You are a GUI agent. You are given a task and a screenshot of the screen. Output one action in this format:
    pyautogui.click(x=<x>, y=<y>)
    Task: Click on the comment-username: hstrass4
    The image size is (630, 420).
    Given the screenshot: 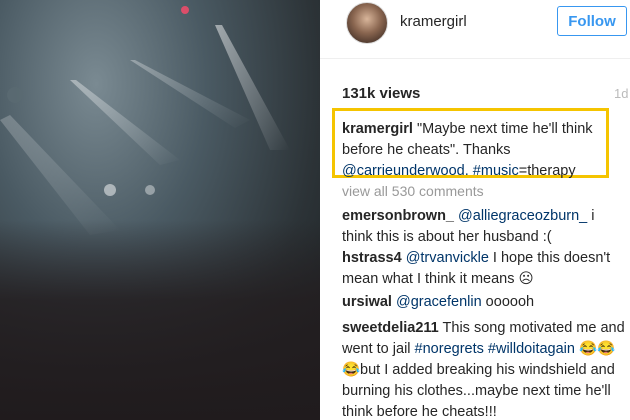 What is the action you would take?
    pyautogui.click(x=372, y=258)
    